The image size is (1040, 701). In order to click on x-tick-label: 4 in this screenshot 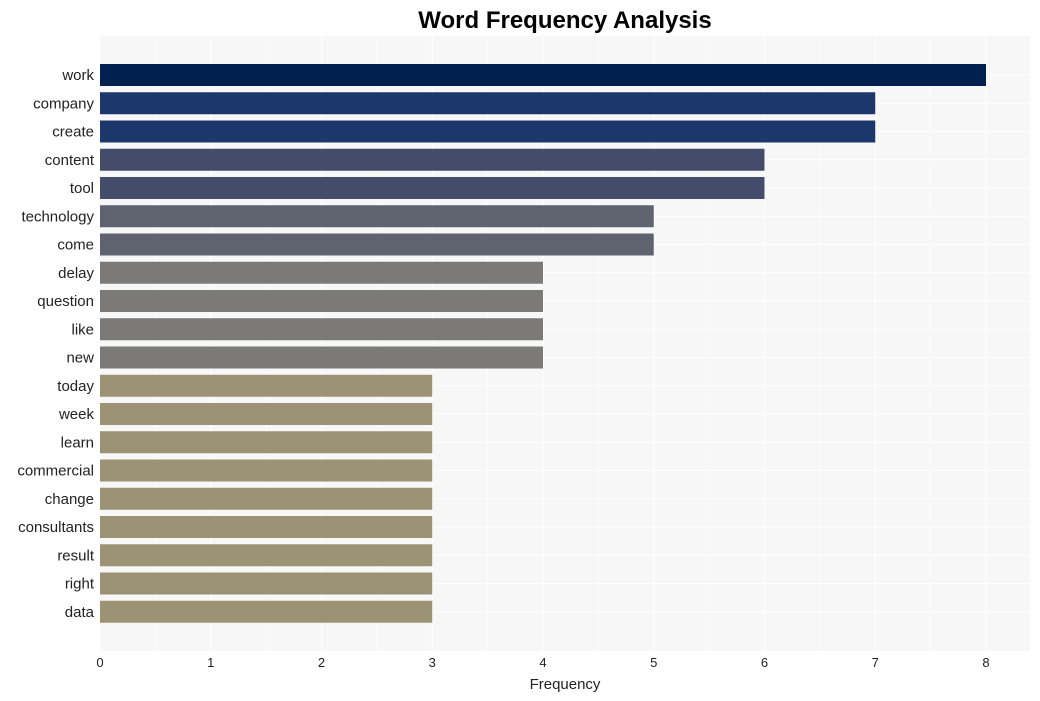, I will do `click(542, 662)`.